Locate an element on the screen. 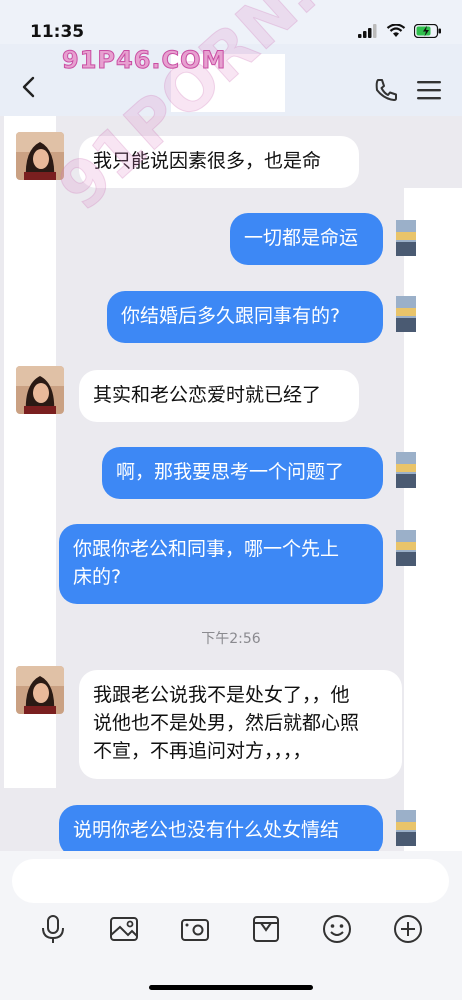  input-panel is located at coordinates (231, 925).